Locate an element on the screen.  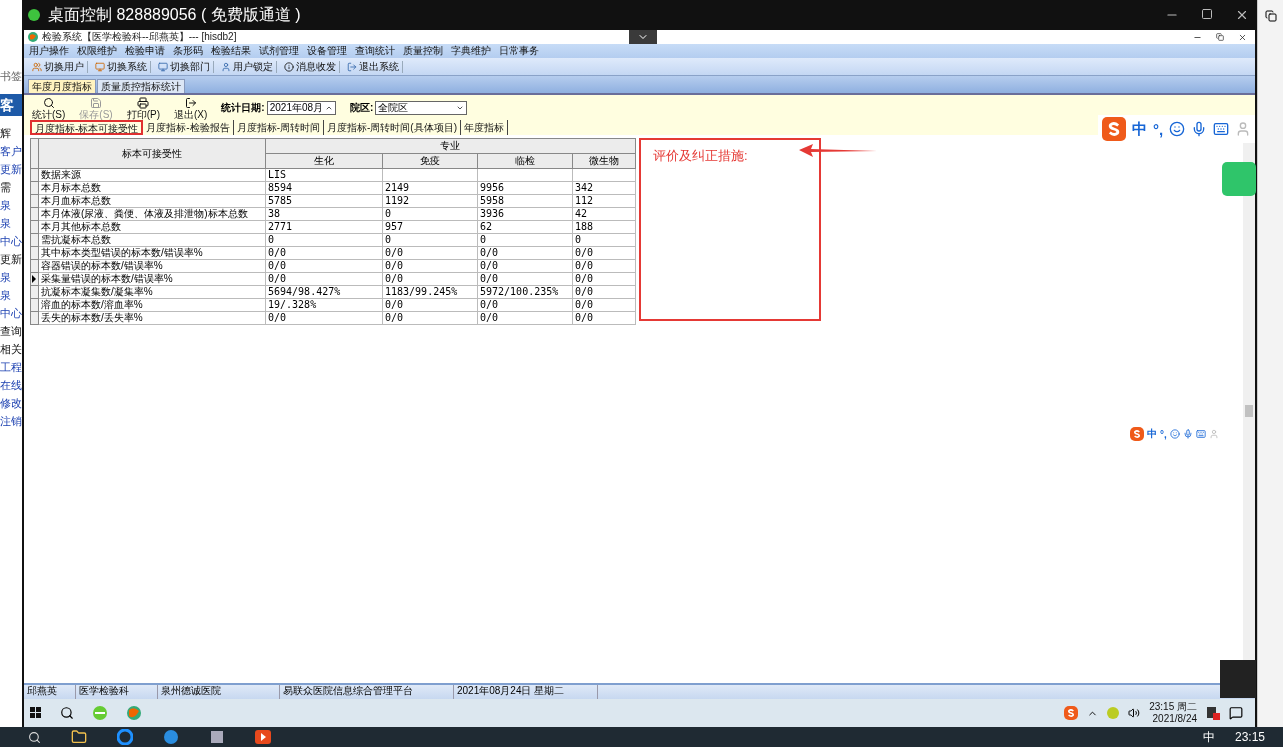
table-cell: 8594 is located at coordinates (324, 188).